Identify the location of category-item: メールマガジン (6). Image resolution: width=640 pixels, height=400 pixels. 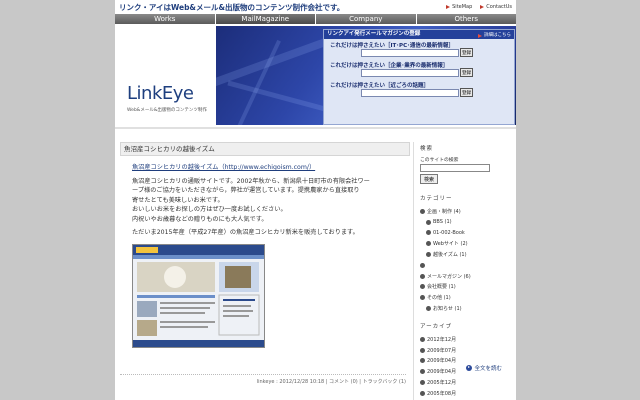
(466, 276).